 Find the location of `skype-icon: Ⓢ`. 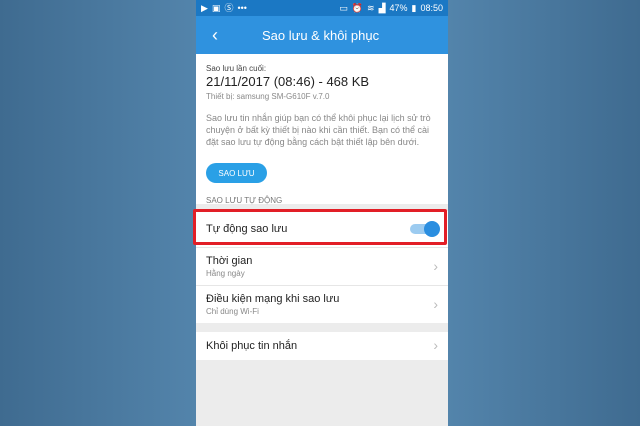

skype-icon: Ⓢ is located at coordinates (229, 8).